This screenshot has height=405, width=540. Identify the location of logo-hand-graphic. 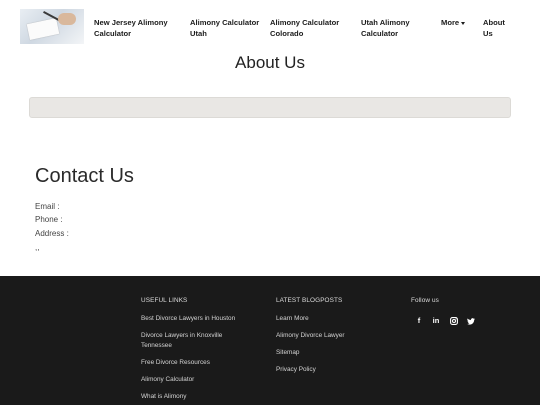
(67, 19).